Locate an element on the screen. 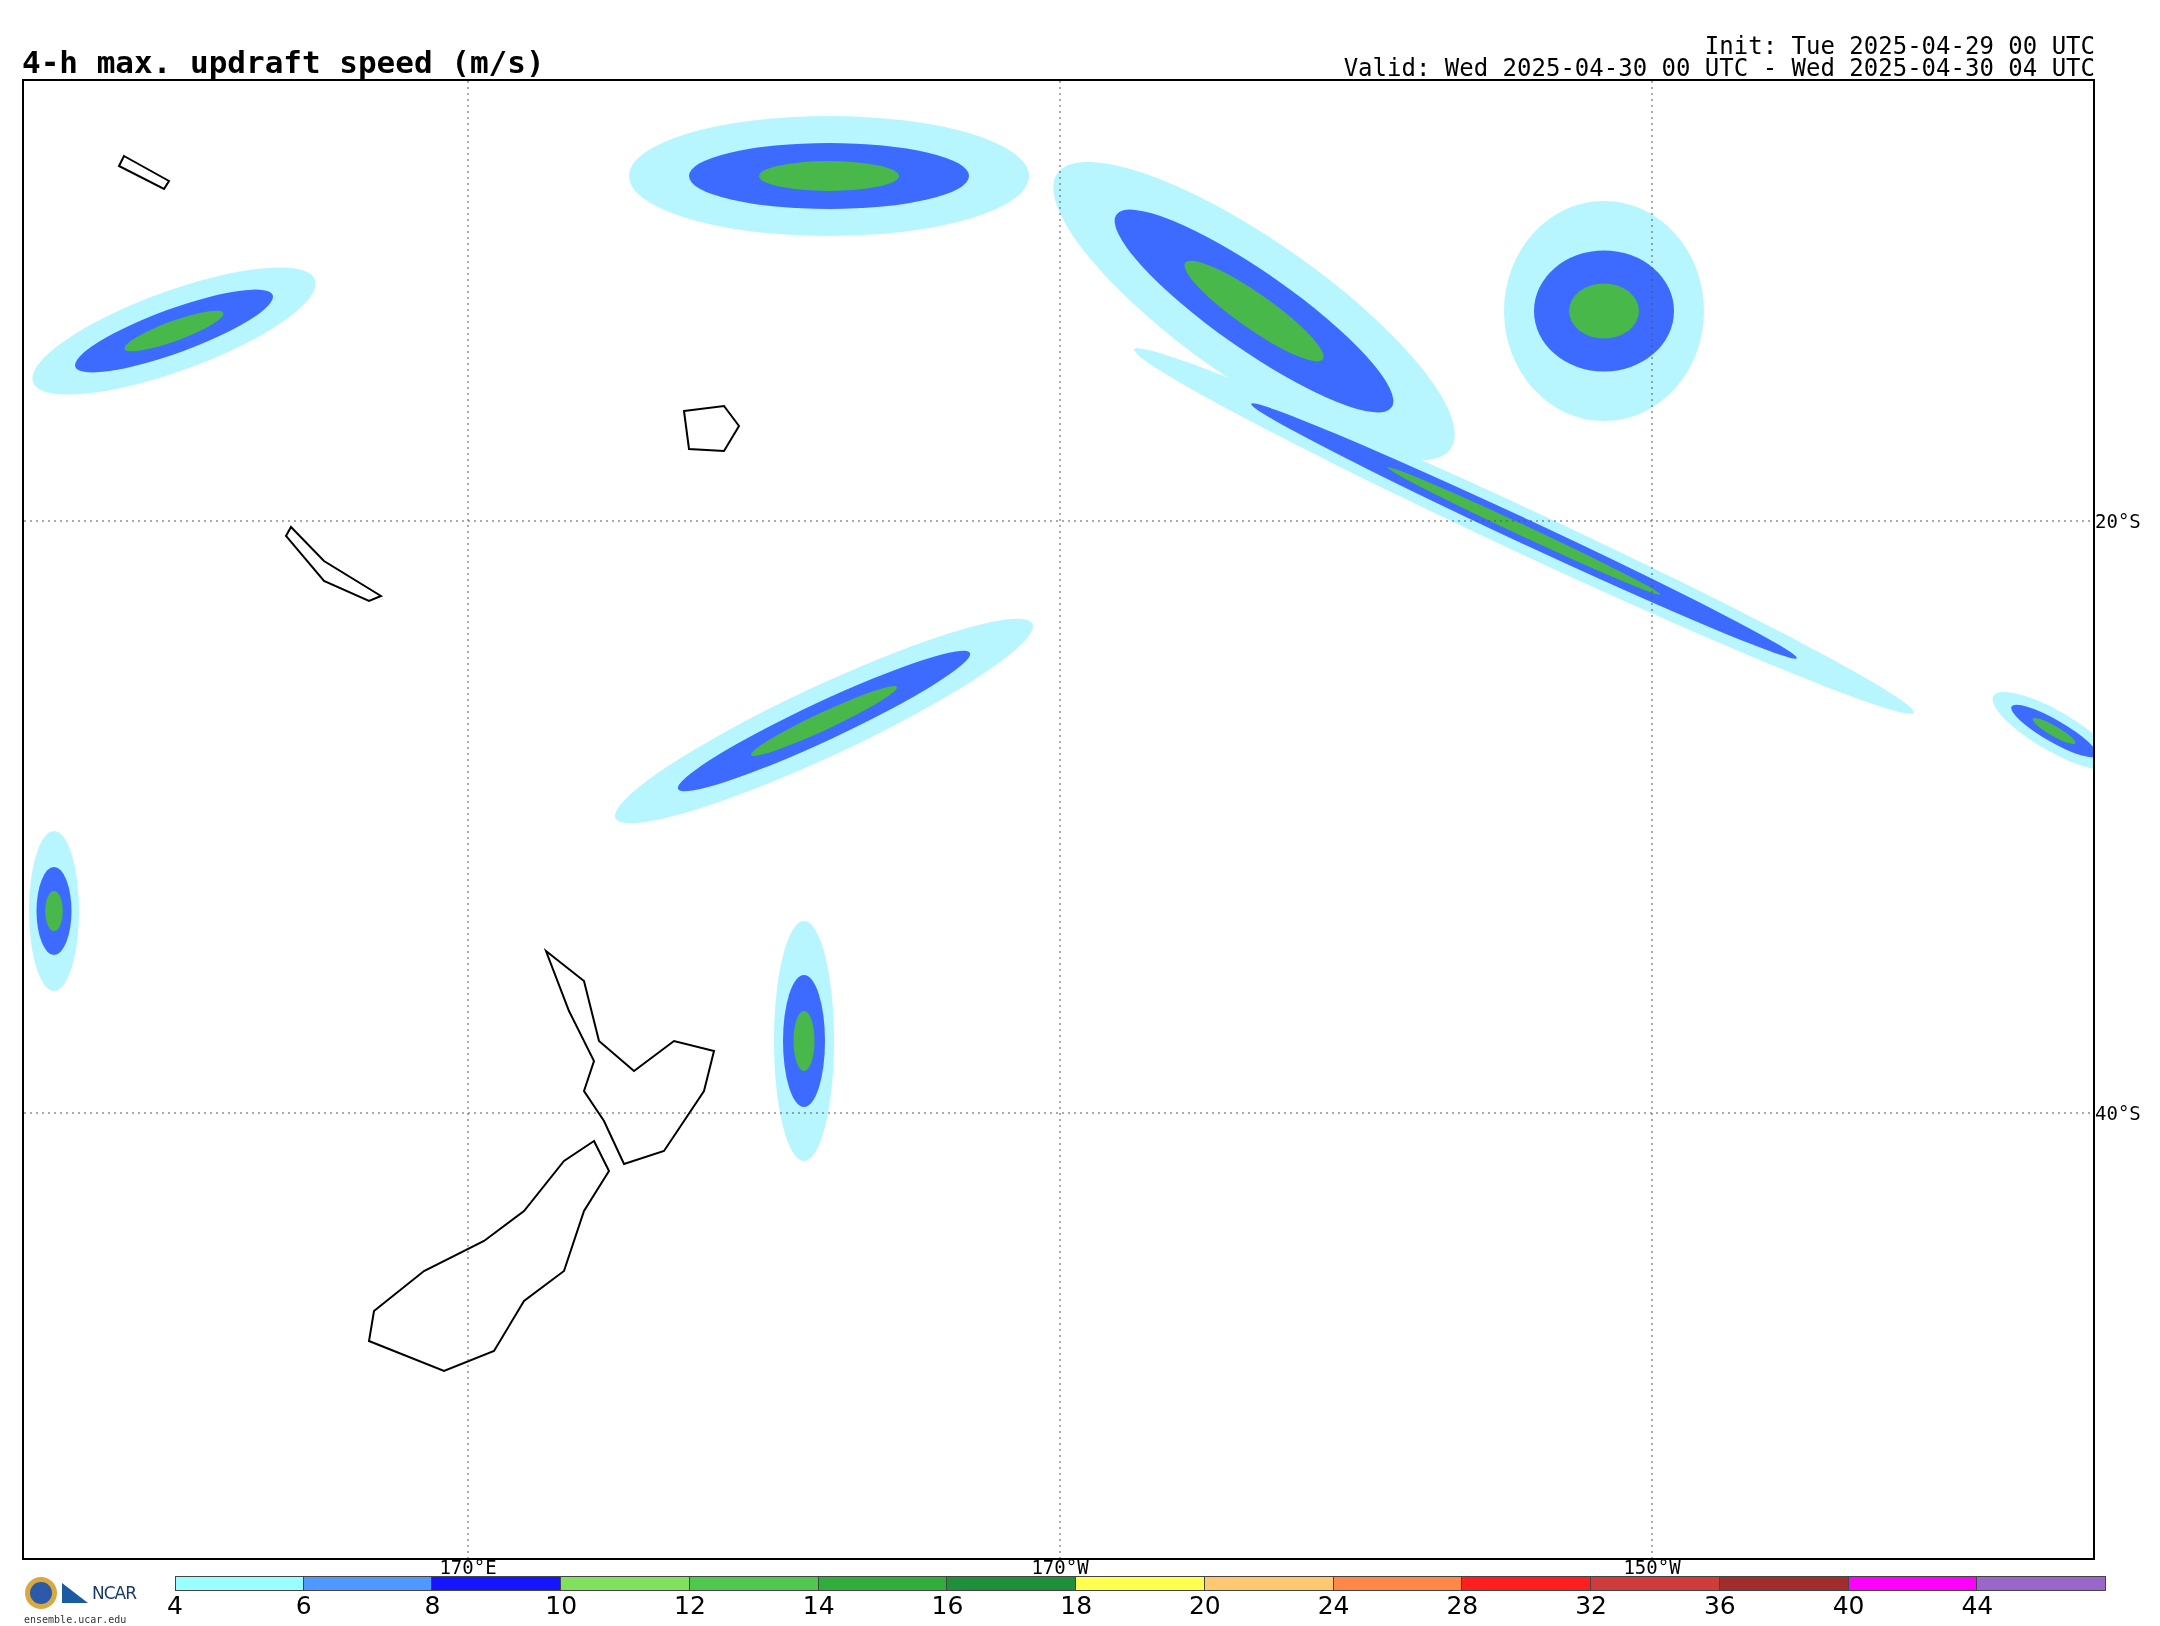 Image resolution: width=2160 pixels, height=1626 pixels. scale-tick-label: 4 is located at coordinates (175, 1606).